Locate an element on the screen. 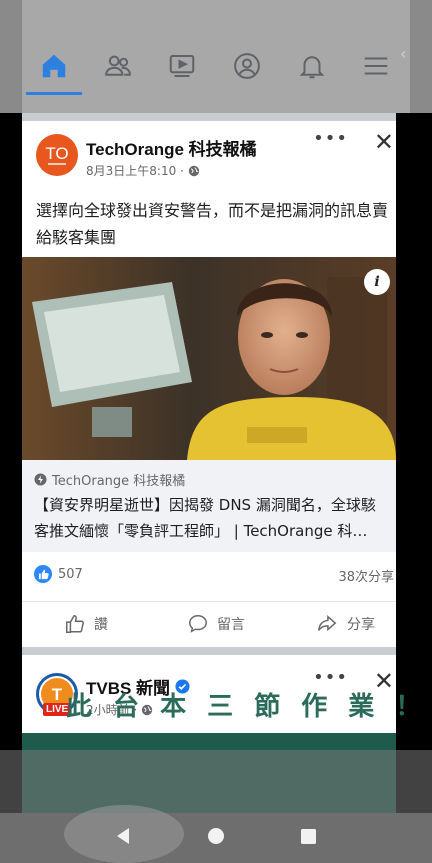  svg-text: TO is located at coordinates (56, 153).